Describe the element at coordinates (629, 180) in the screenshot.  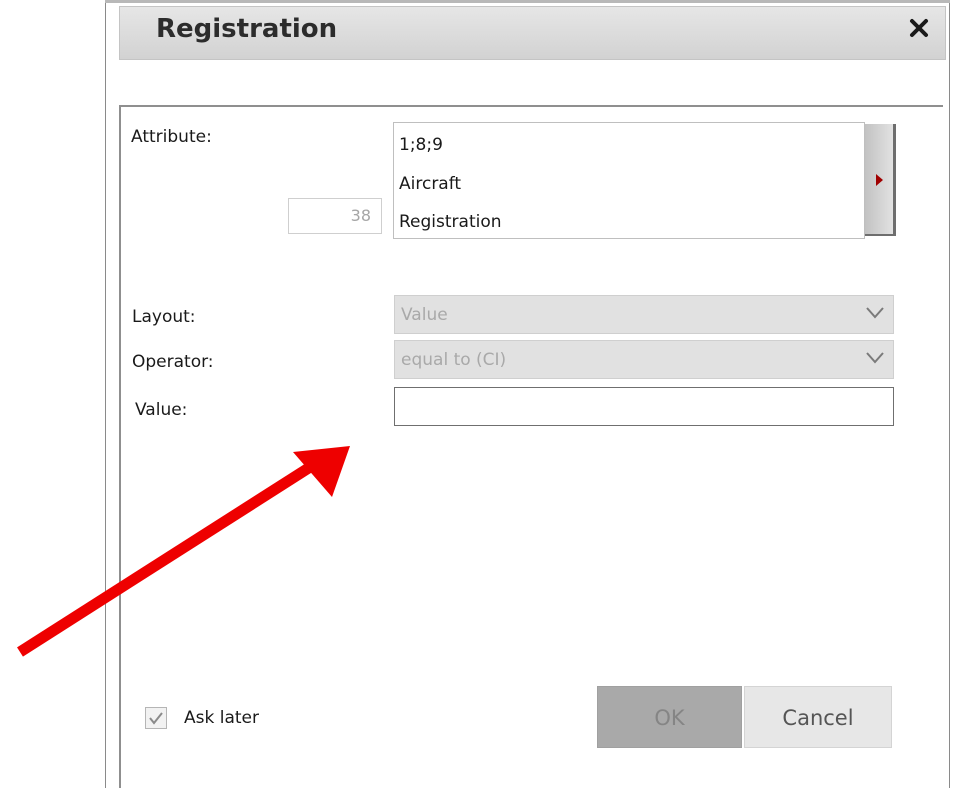
I see `attribute-path-box: 1;8;9 Aircraft Registration` at that location.